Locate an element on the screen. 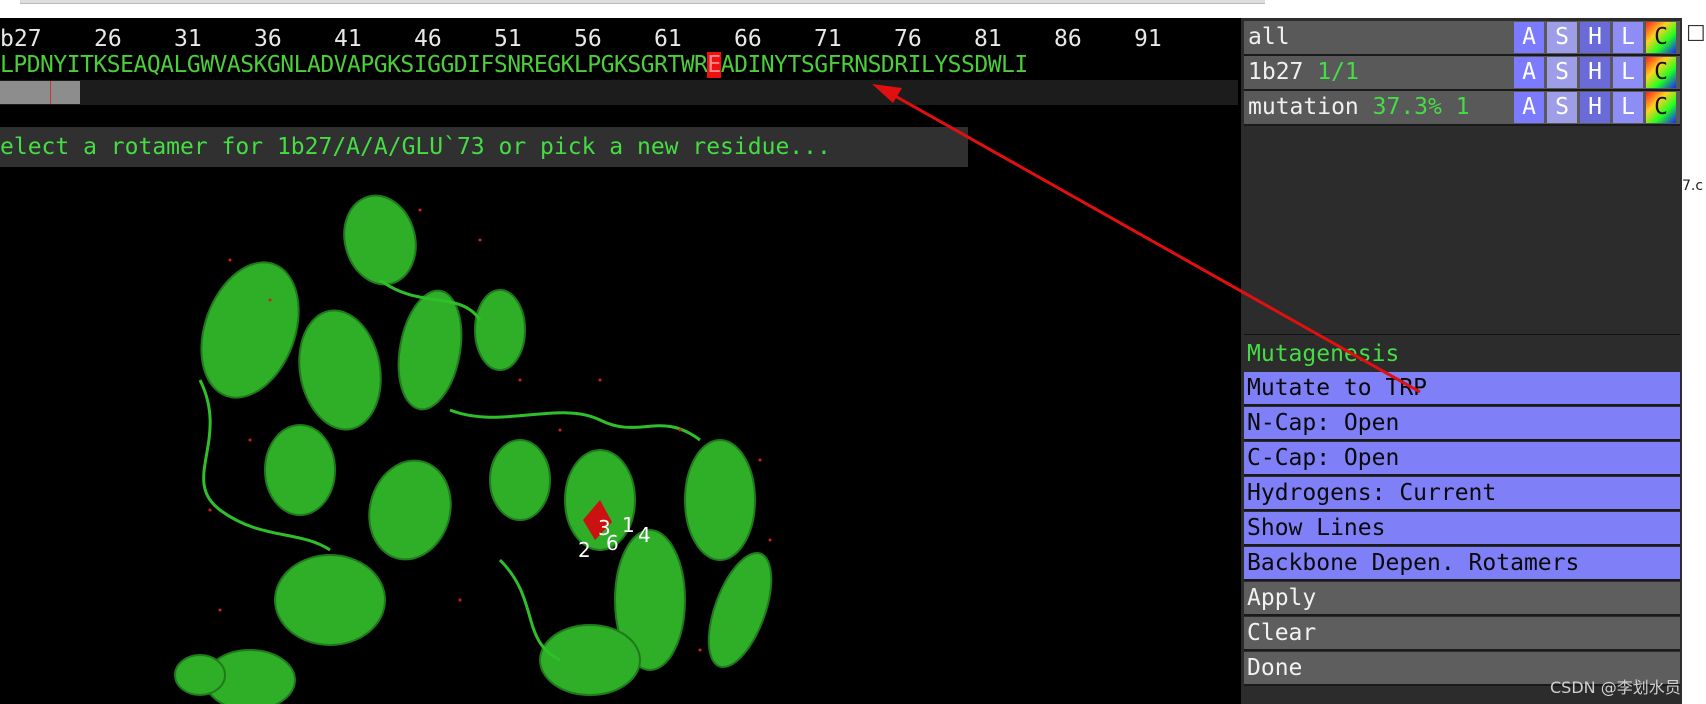  annotation-overlay is located at coordinates (1146, 239).